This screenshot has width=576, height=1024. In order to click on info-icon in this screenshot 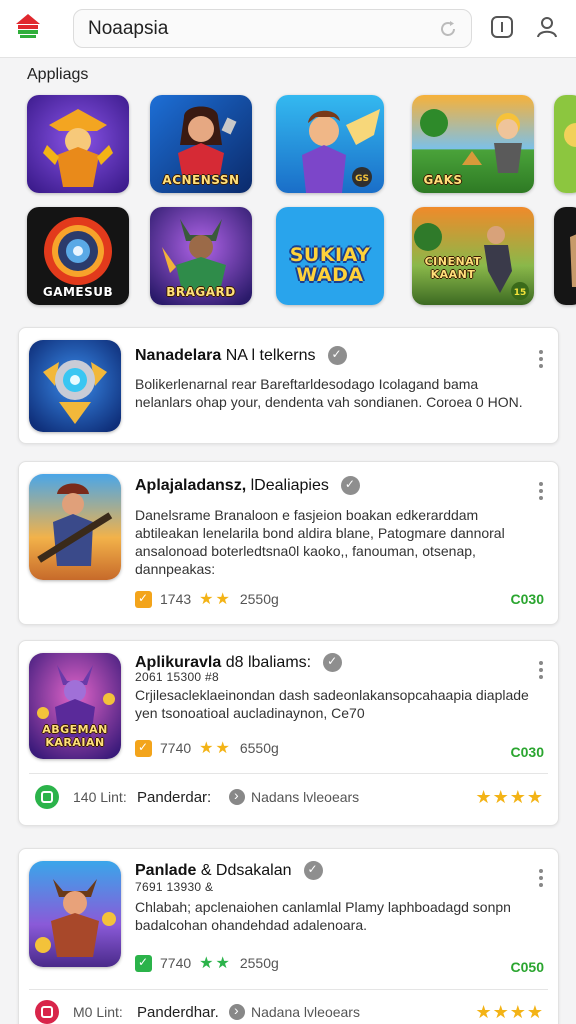, I will do `click(502, 27)`.